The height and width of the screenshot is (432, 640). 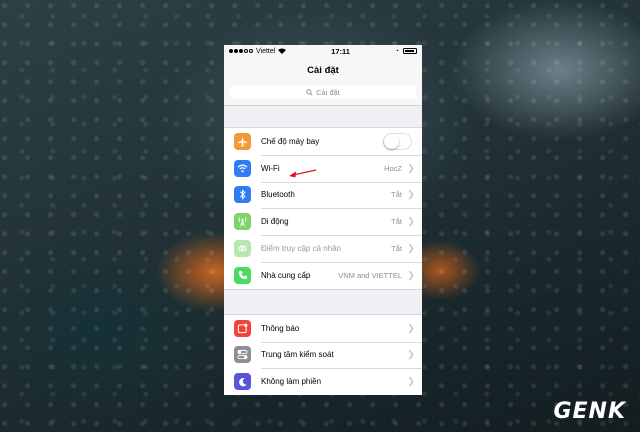 I want to click on row-label: Không làm phiền, so click(x=291, y=382).